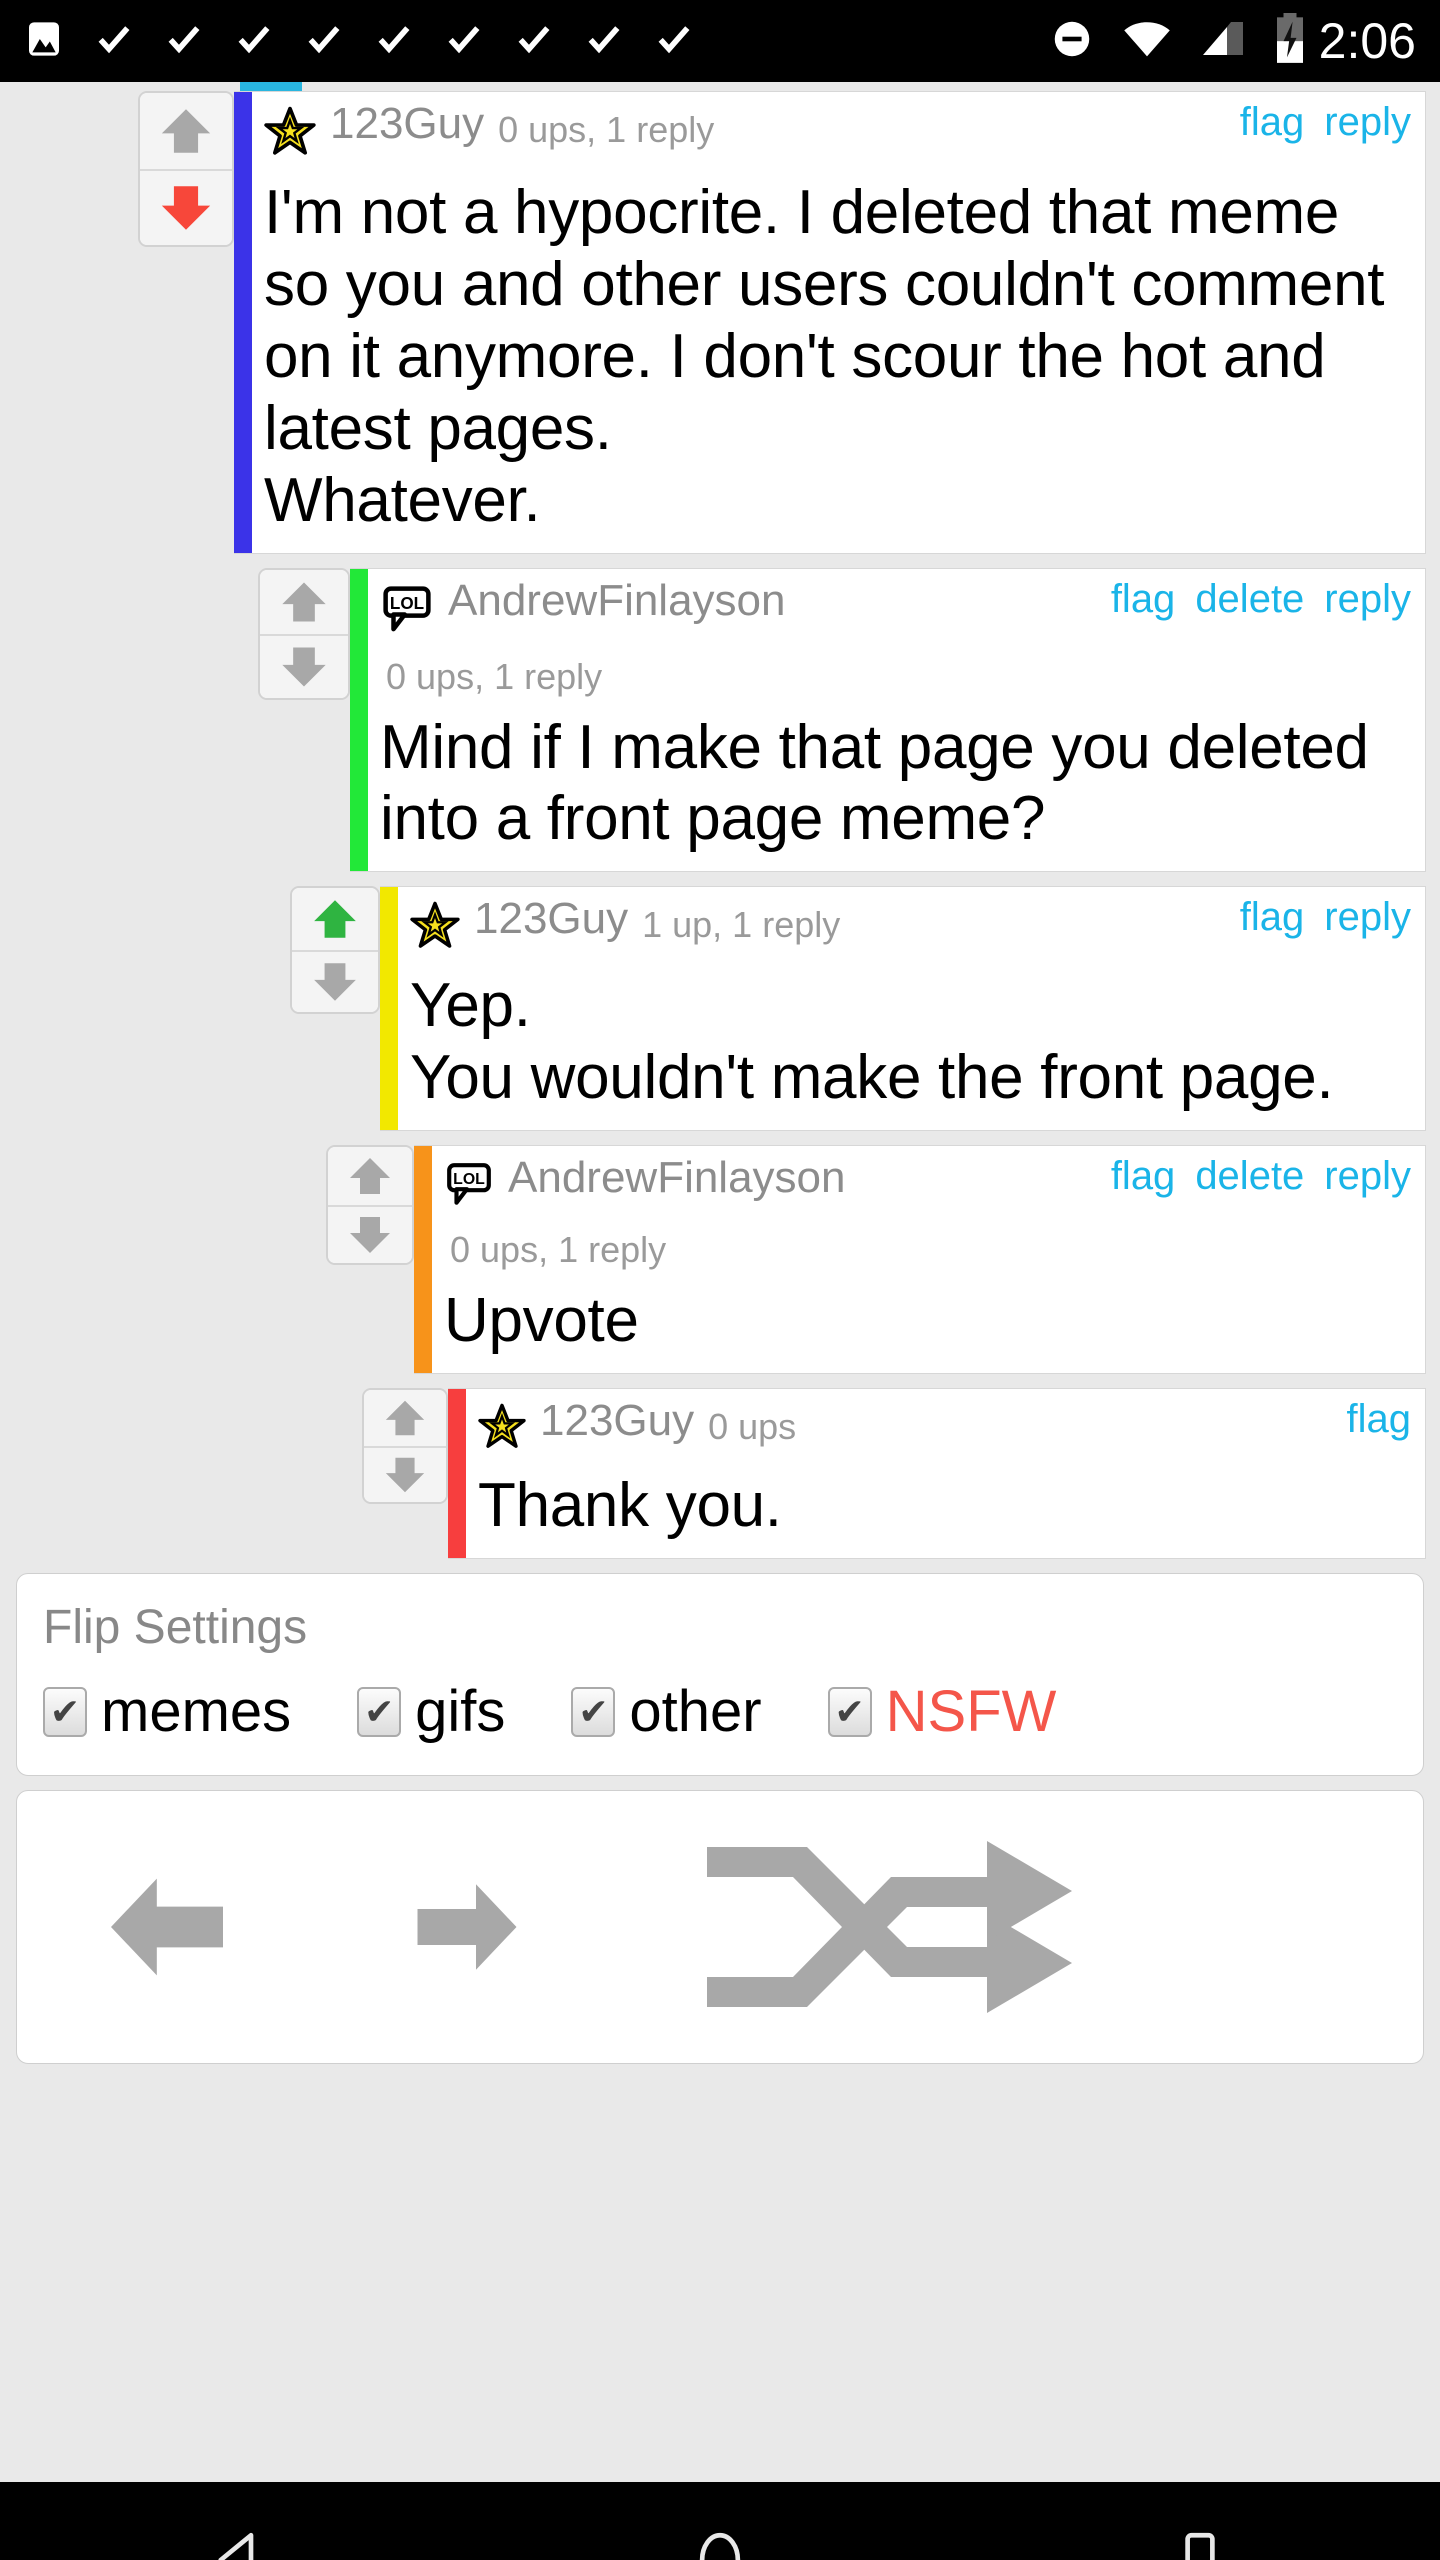  I want to click on android-home-button, so click(720, 2543).